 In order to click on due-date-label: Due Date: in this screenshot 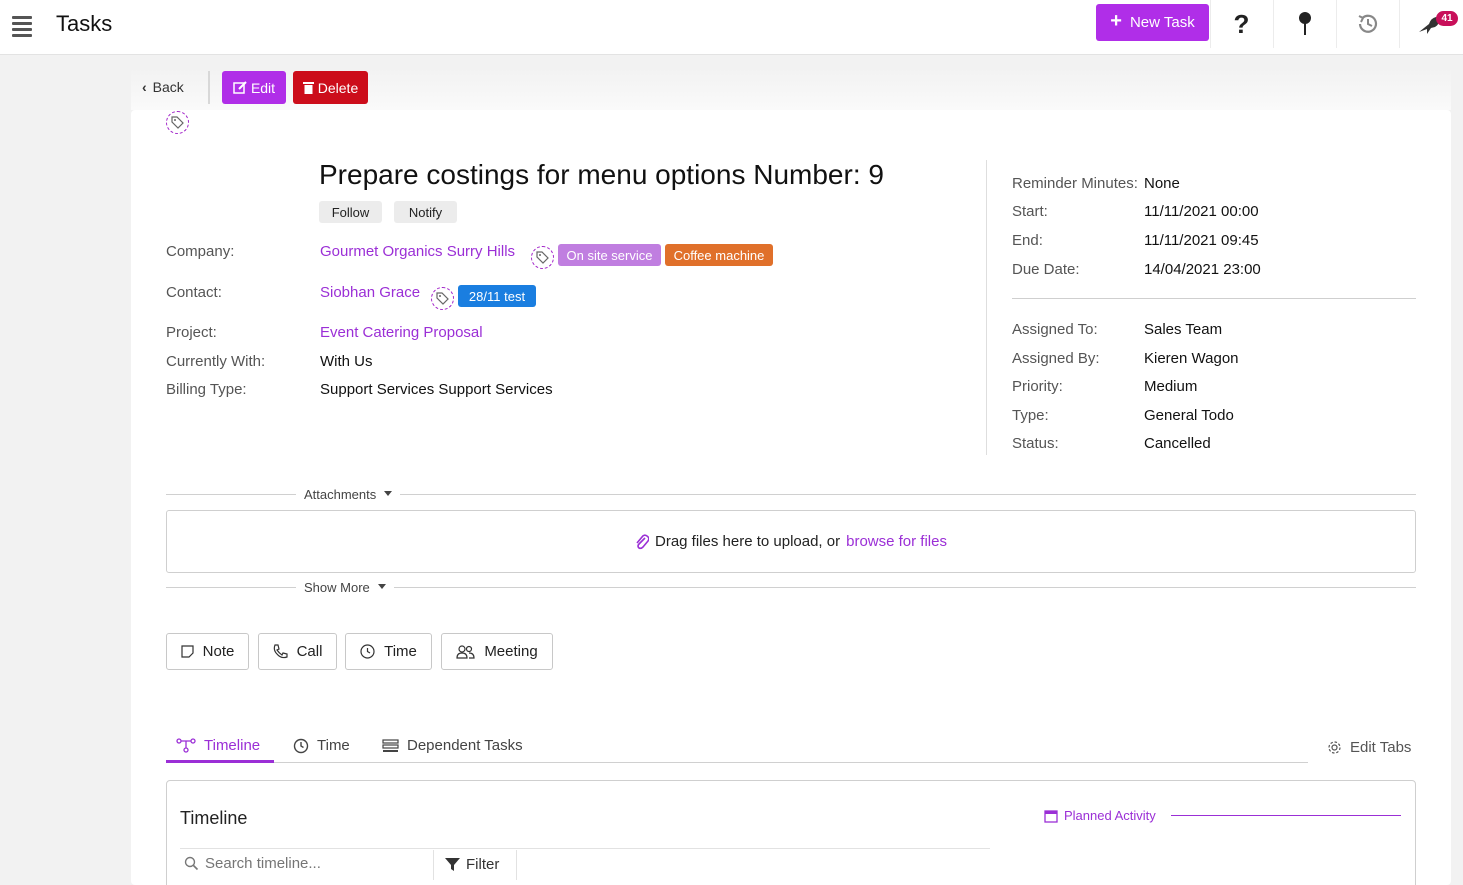, I will do `click(1046, 269)`.